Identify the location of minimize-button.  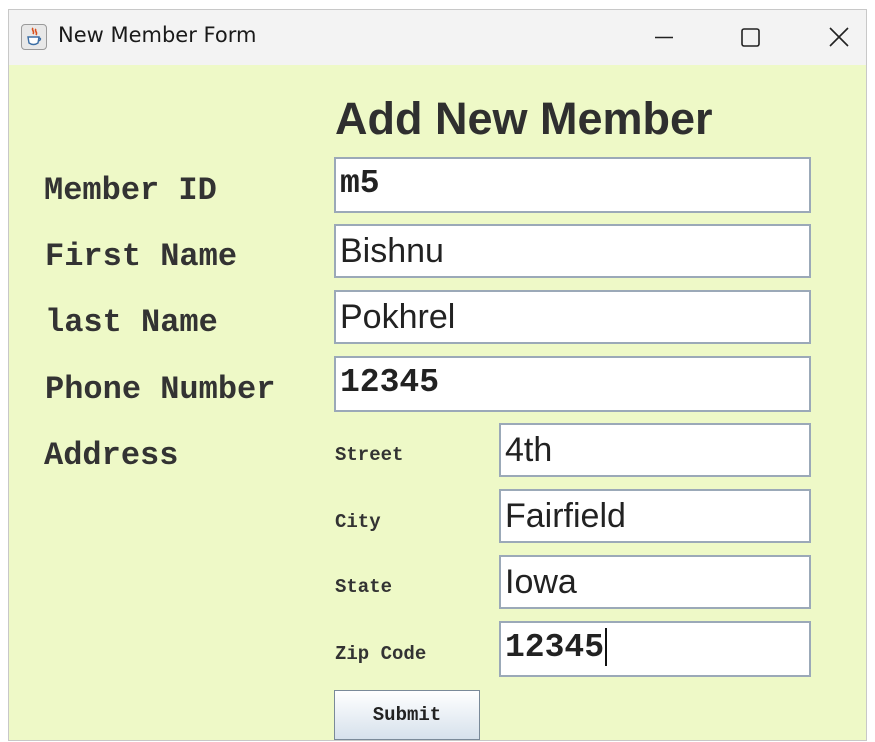
(664, 37).